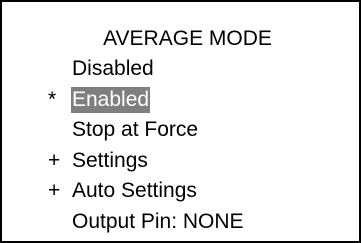  What do you see at coordinates (180, 71) in the screenshot?
I see `menu-item-disabled: Disabled` at bounding box center [180, 71].